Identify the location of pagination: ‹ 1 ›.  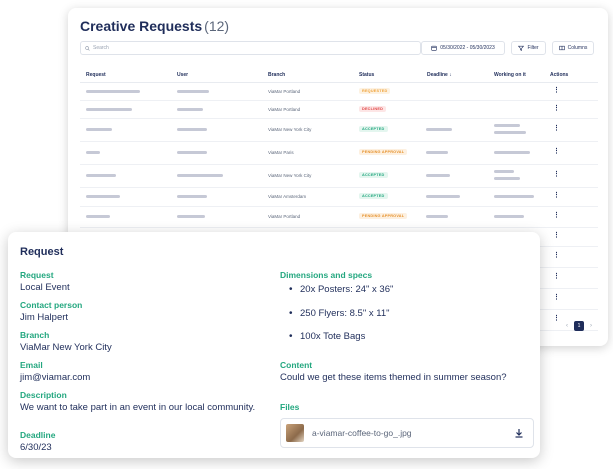
(579, 326).